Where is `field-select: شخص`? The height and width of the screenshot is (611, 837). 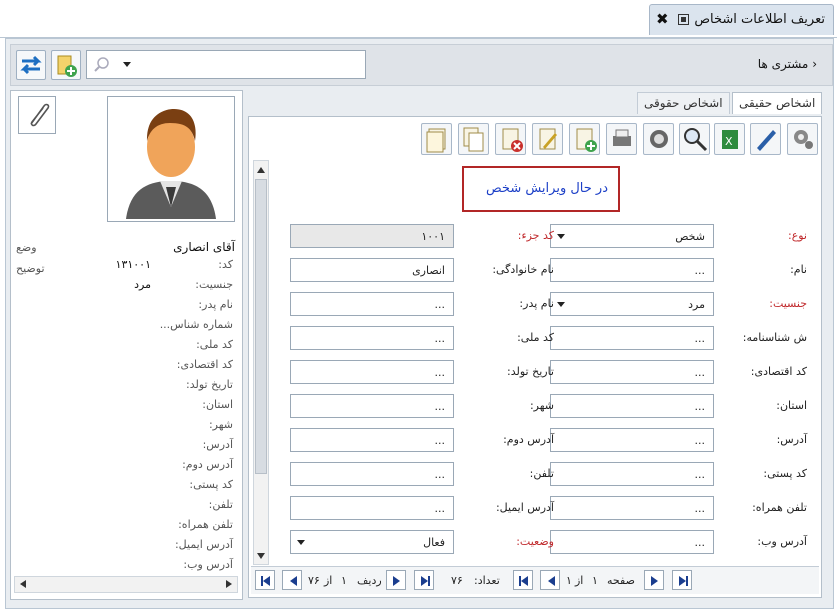
field-select: شخص is located at coordinates (632, 236).